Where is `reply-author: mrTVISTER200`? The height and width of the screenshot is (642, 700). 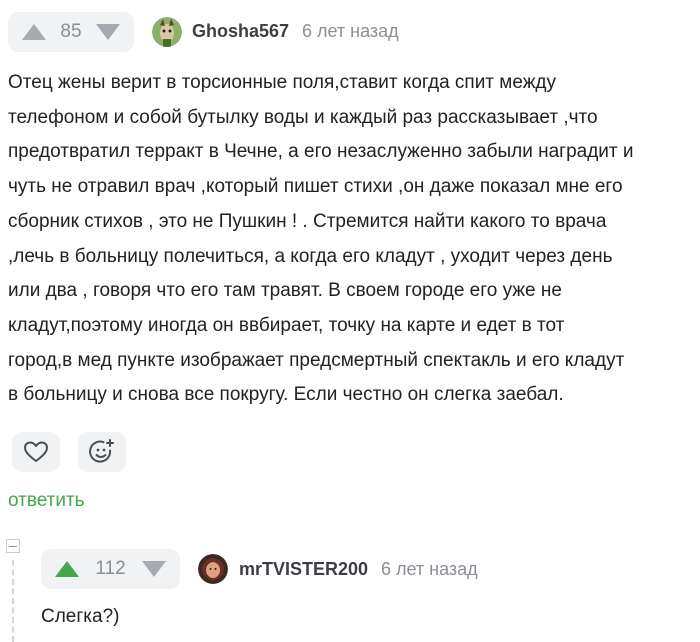 reply-author: mrTVISTER200 is located at coordinates (303, 569).